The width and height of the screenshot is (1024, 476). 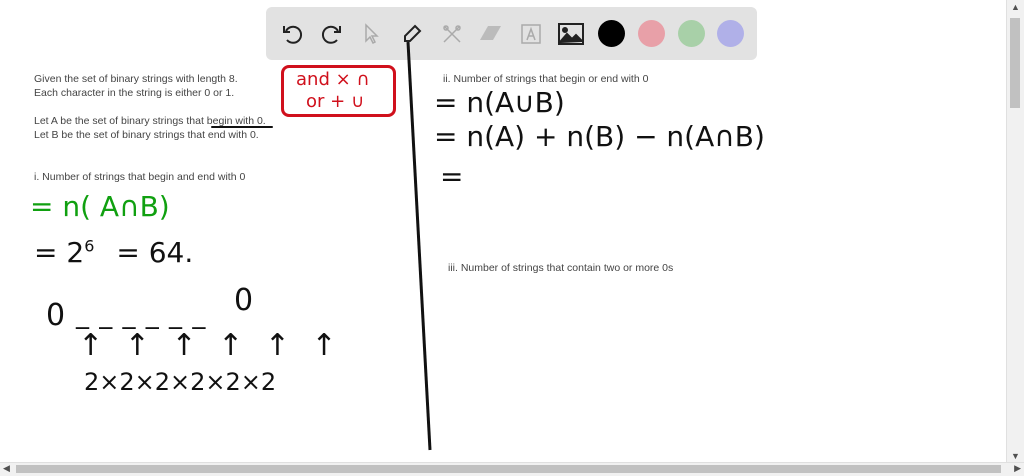 I want to click on q2-step-2: = n(A) + n(B) − n(A∩B), so click(x=599, y=136).